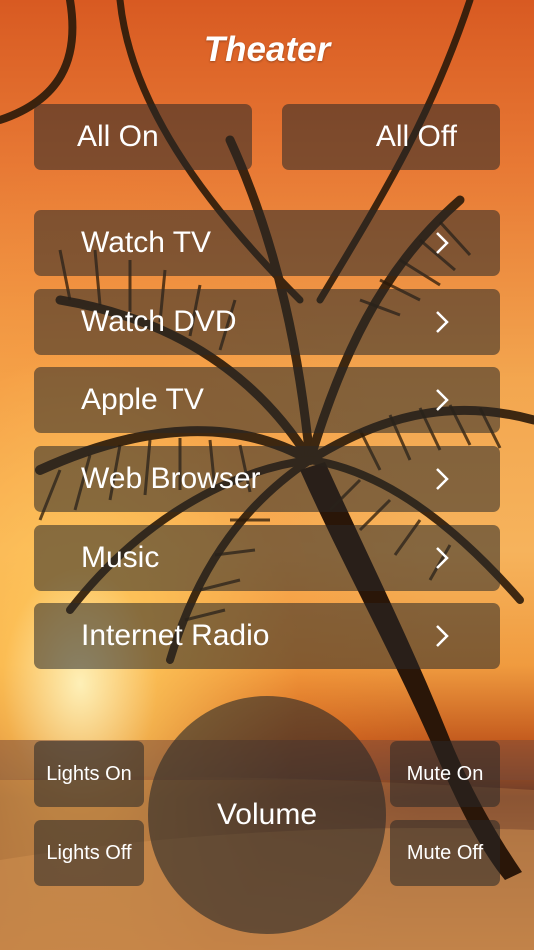  I want to click on menu-item-label: Watch TV, so click(146, 242).